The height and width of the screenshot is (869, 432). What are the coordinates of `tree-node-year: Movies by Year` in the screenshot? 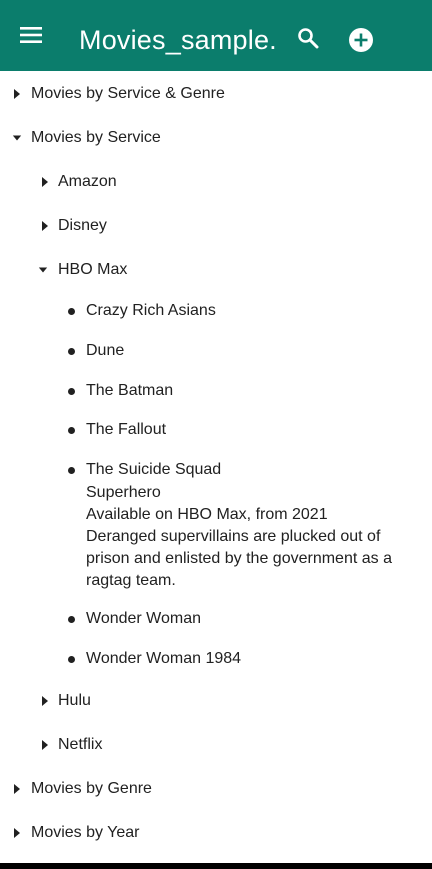 It's located at (216, 833).